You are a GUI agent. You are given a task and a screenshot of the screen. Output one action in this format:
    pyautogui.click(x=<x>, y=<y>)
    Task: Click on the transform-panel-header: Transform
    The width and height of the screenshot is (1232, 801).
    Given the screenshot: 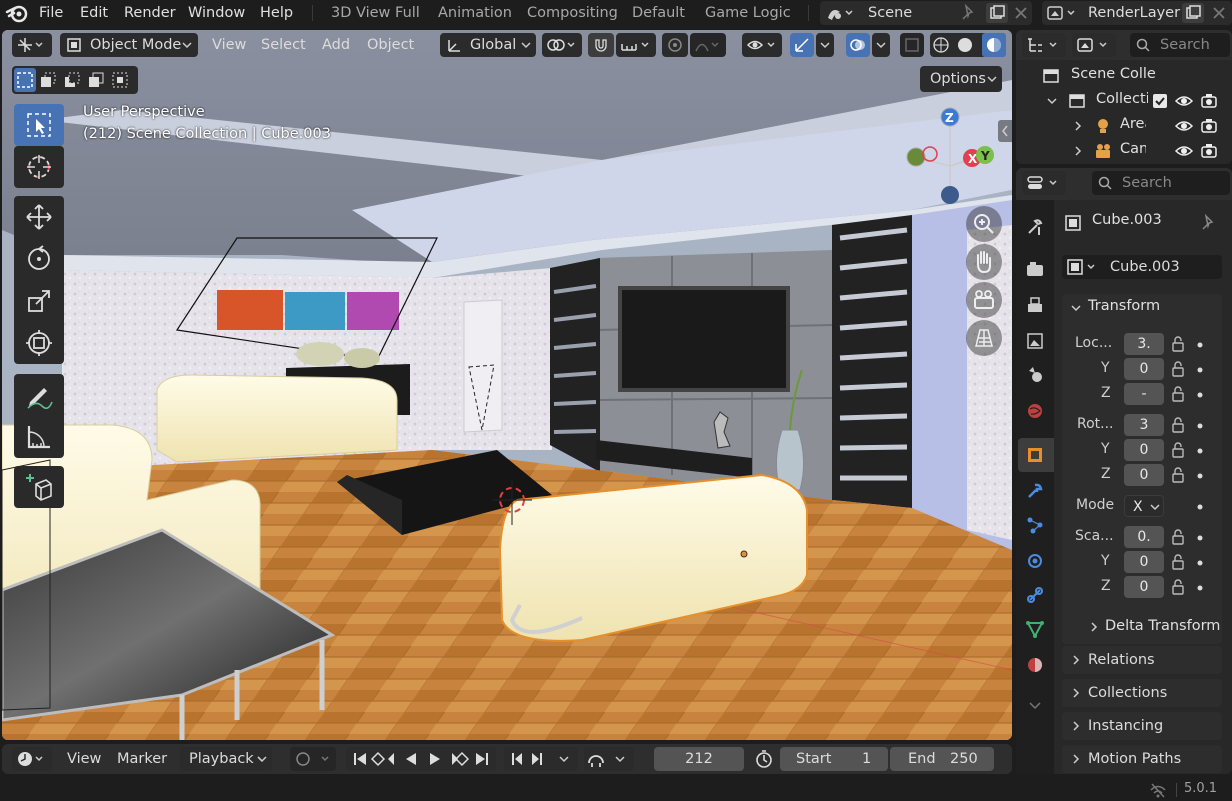 What is the action you would take?
    pyautogui.click(x=1142, y=308)
    